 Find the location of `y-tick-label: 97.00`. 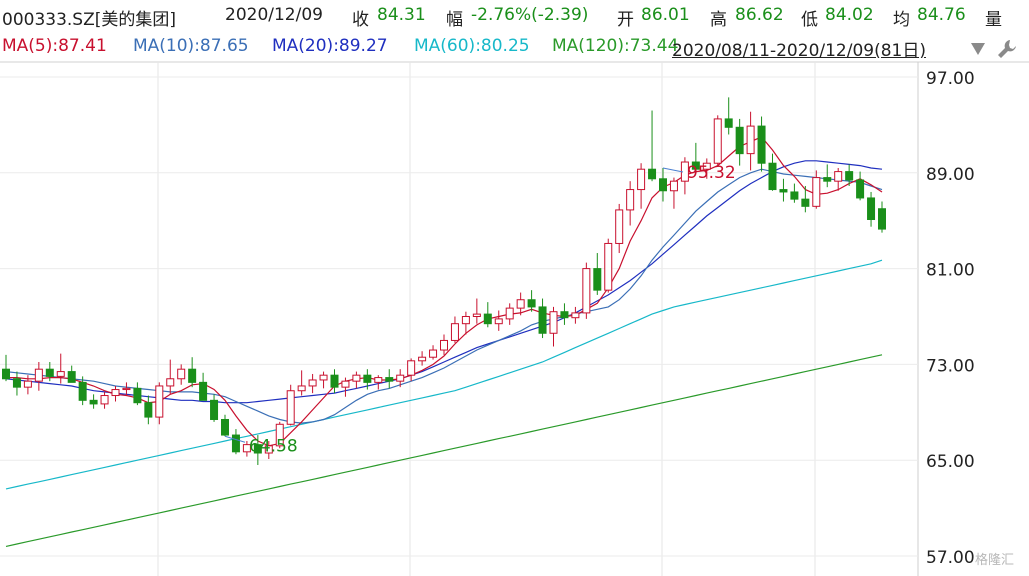

y-tick-label: 97.00 is located at coordinates (950, 79).